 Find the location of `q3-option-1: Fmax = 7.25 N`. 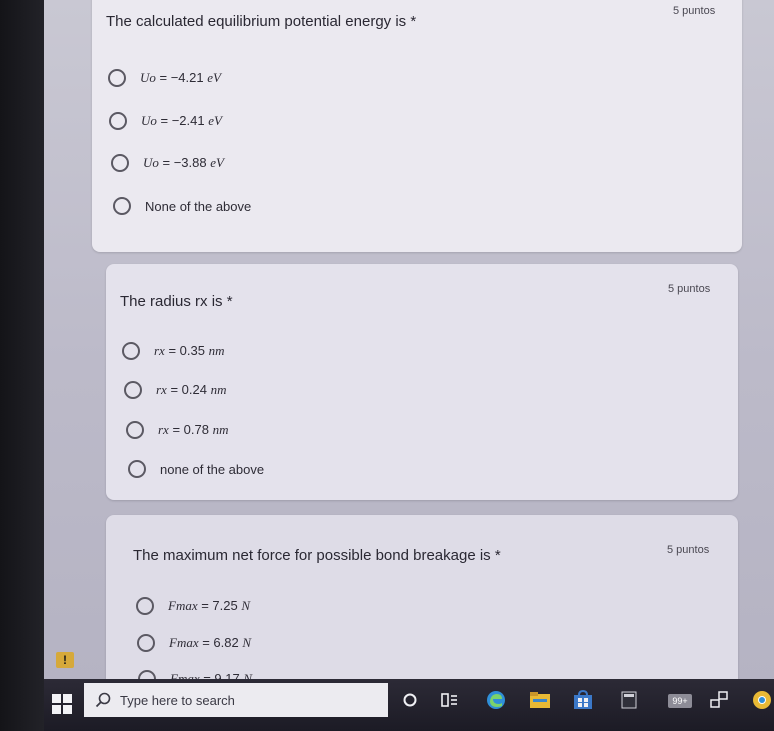

q3-option-1: Fmax = 7.25 N is located at coordinates (193, 606).